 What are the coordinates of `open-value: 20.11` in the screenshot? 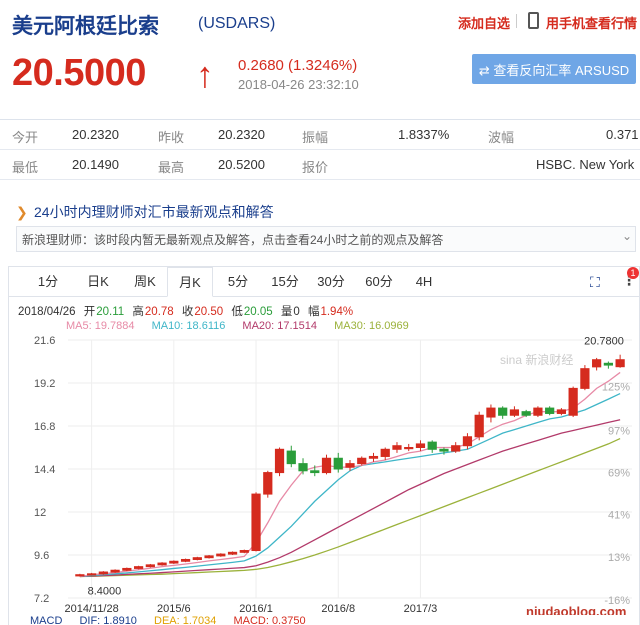 It's located at (110, 312).